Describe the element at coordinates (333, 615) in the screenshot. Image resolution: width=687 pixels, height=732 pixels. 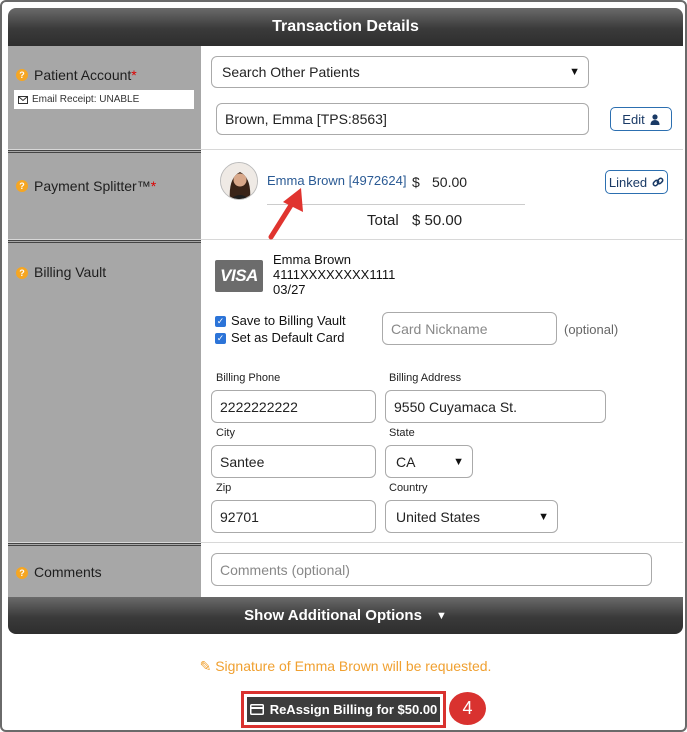
I see `show-more-label: Show Additional Options` at that location.